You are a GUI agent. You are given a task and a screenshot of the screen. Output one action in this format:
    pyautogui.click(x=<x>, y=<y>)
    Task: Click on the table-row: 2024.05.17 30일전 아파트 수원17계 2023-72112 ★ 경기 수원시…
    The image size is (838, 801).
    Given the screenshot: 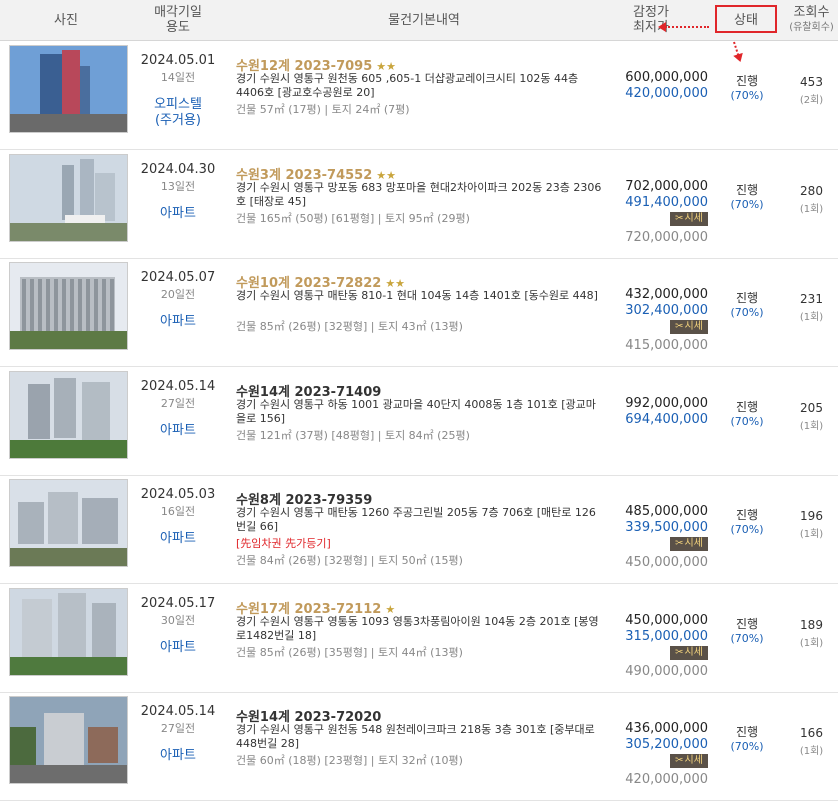 What is the action you would take?
    pyautogui.click(x=419, y=638)
    